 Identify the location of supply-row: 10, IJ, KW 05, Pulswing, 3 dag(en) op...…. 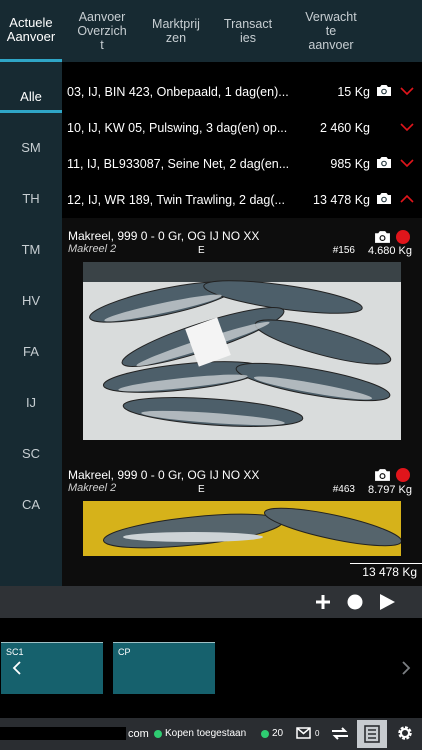
(242, 128).